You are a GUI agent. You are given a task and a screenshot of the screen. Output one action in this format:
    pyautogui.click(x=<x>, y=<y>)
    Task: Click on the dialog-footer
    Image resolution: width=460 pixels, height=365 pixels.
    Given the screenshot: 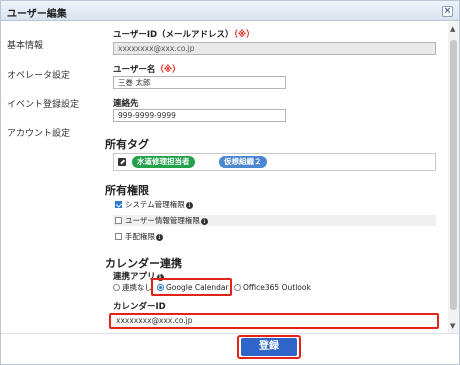 What is the action you would take?
    pyautogui.click(x=230, y=348)
    